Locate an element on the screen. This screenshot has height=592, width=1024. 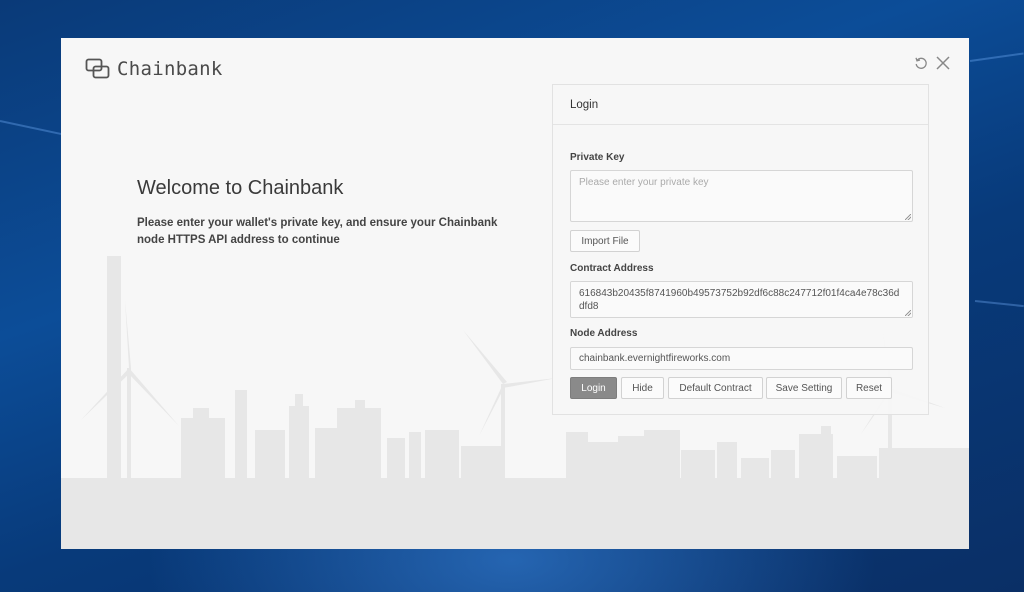
login-panel-header: Login is located at coordinates (740, 105).